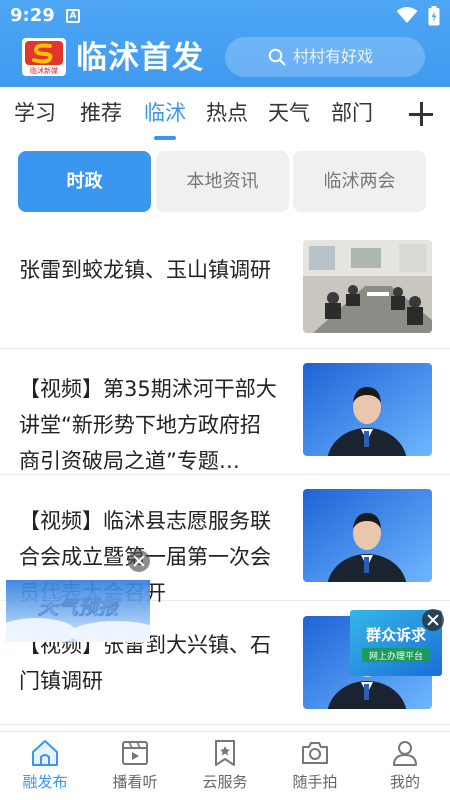 The height and width of the screenshot is (800, 450). What do you see at coordinates (315, 753) in the screenshot?
I see `camera-icon` at bounding box center [315, 753].